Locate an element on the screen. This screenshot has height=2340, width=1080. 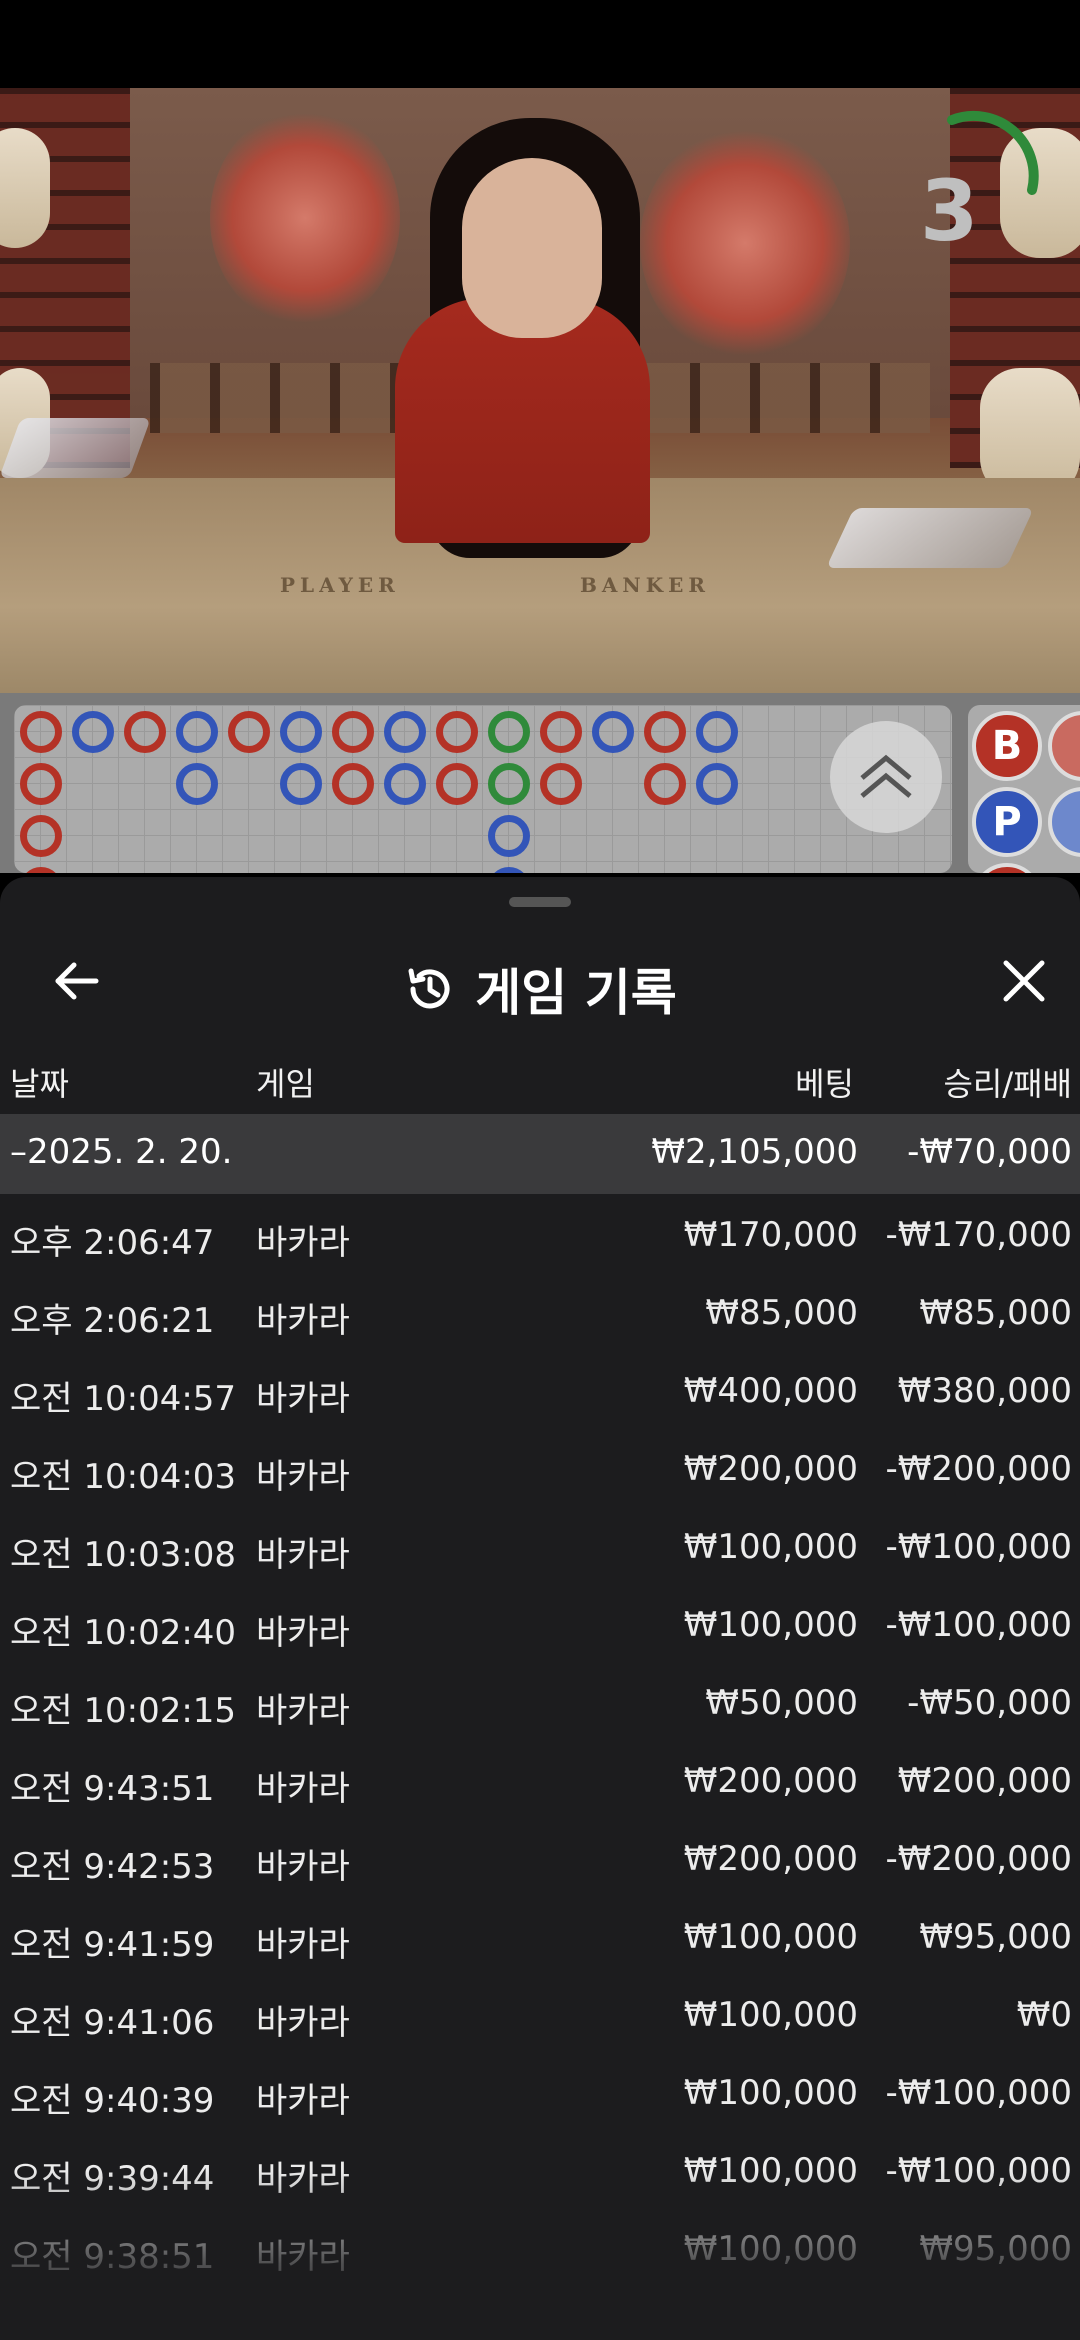
prediction-road: B P is located at coordinates (1024, 789).